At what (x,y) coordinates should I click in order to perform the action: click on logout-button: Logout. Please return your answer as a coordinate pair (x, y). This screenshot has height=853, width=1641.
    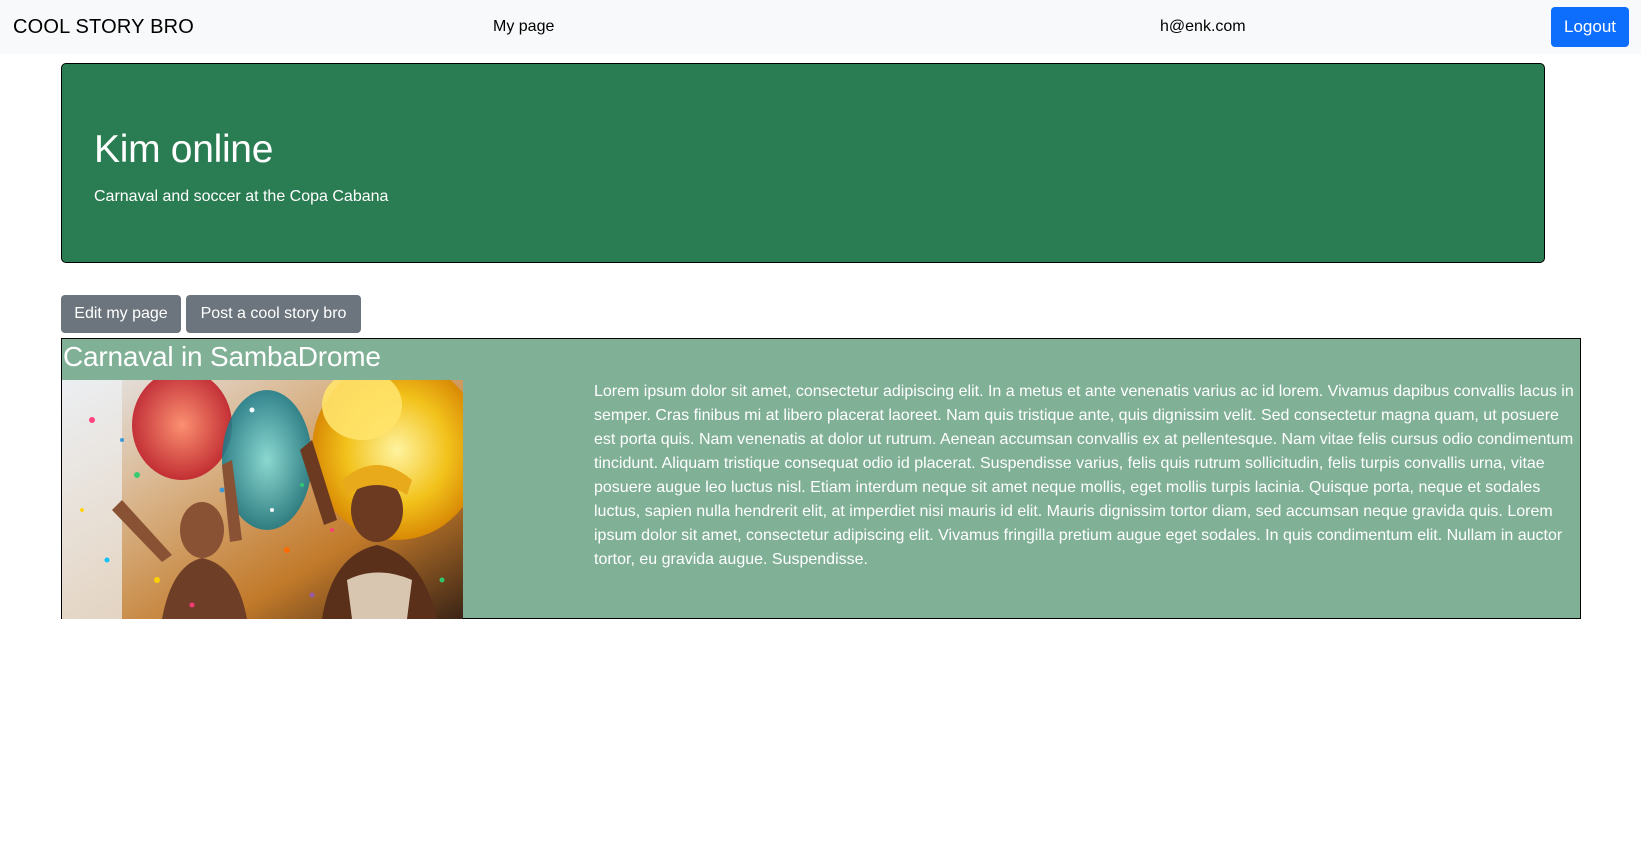
    Looking at the image, I should click on (1590, 27).